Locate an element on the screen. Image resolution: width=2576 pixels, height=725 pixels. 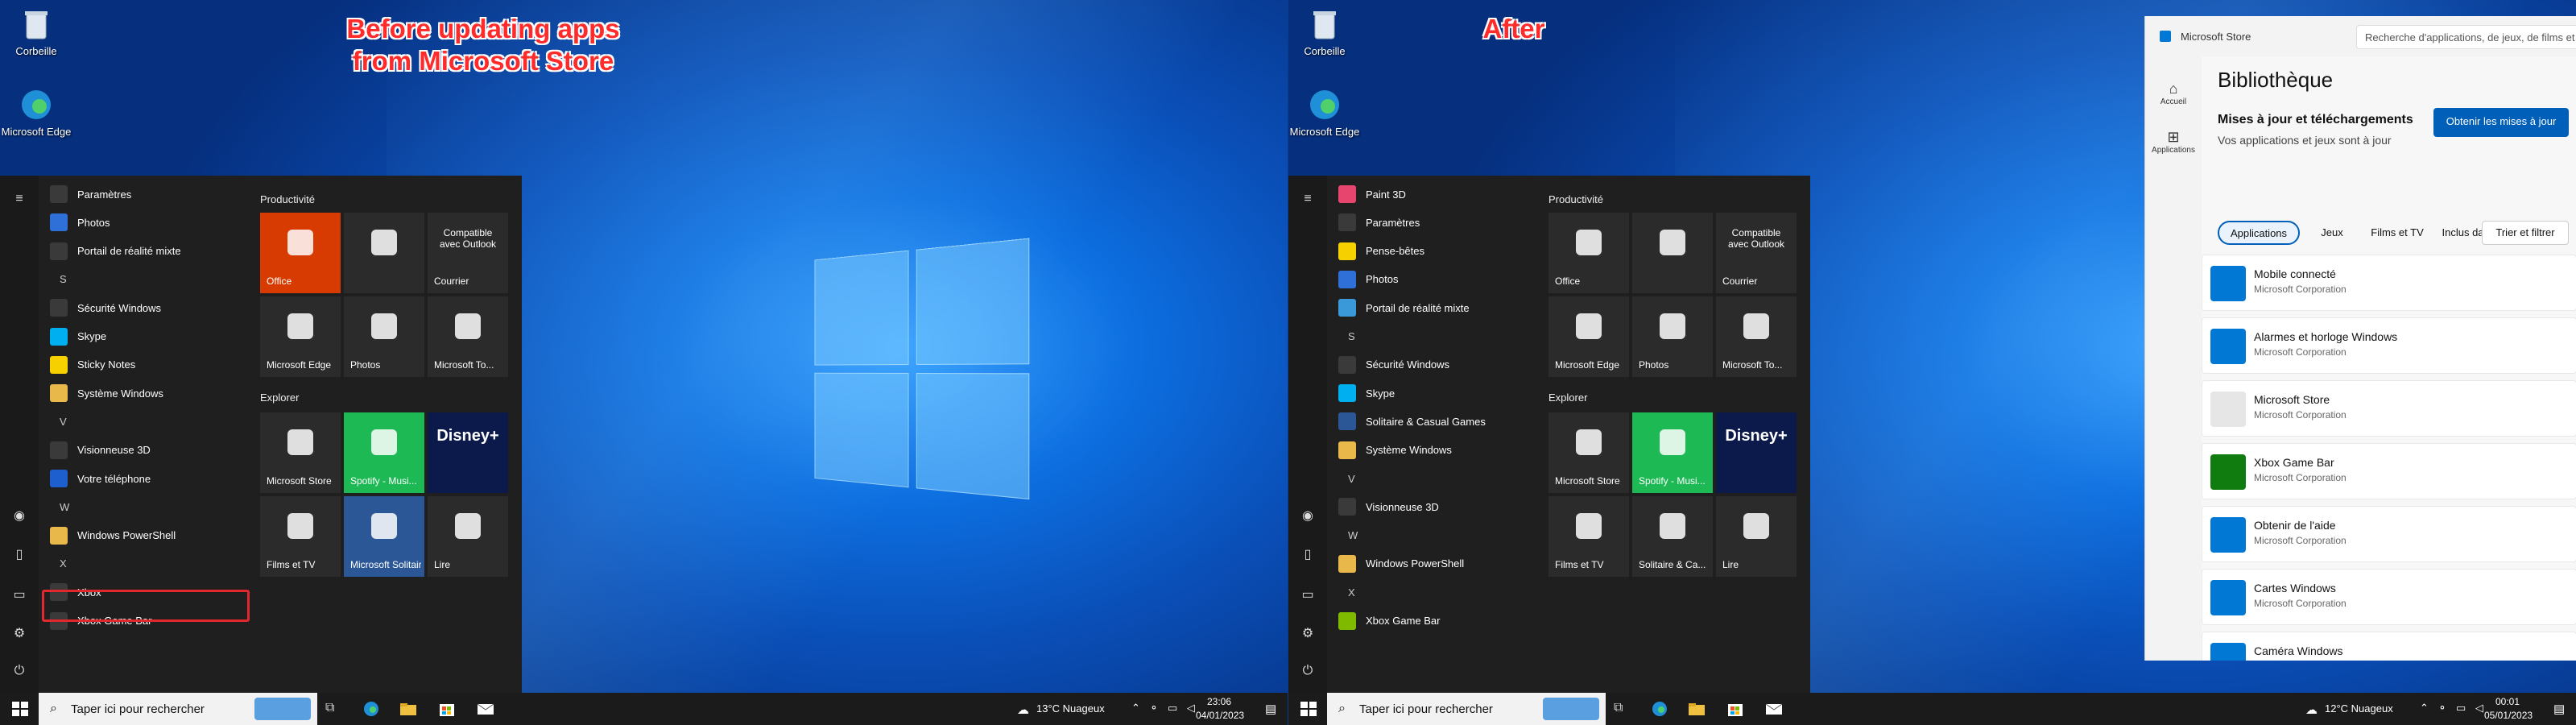
library-app-row: Caméra WindowsMicrosoft Corporation is located at coordinates (2389, 646).